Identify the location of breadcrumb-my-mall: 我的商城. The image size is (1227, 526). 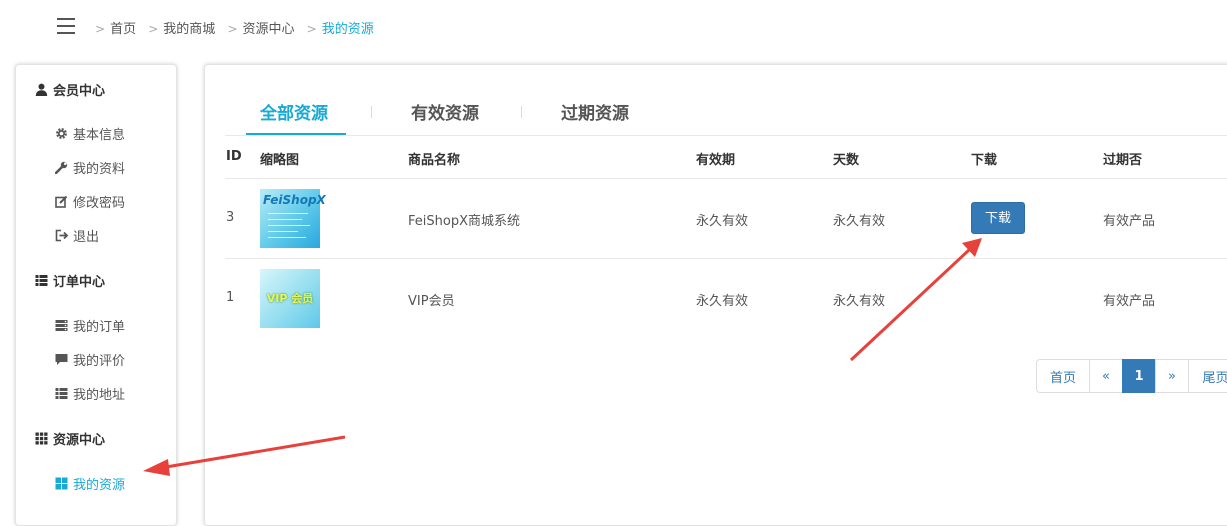
(189, 29).